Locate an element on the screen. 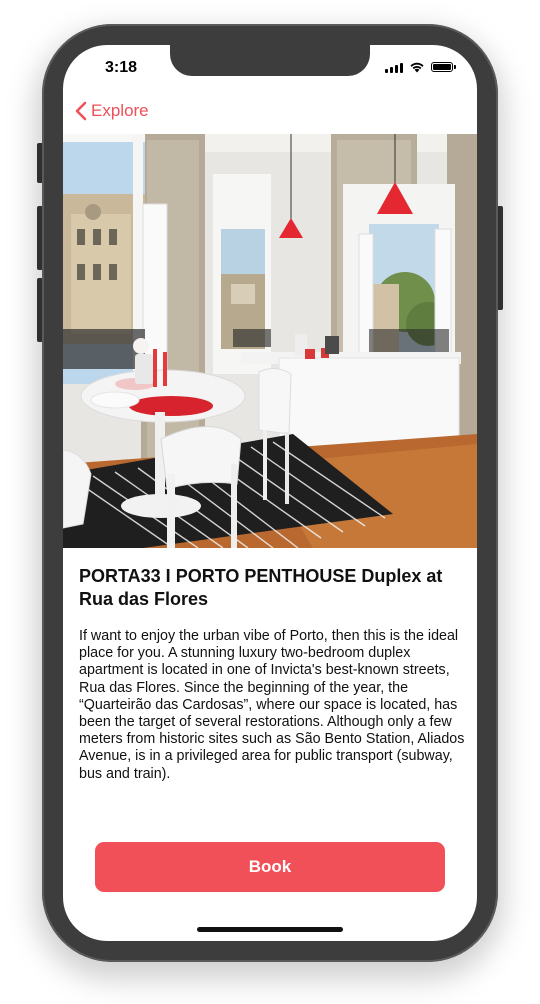  home-indicator is located at coordinates (270, 929).